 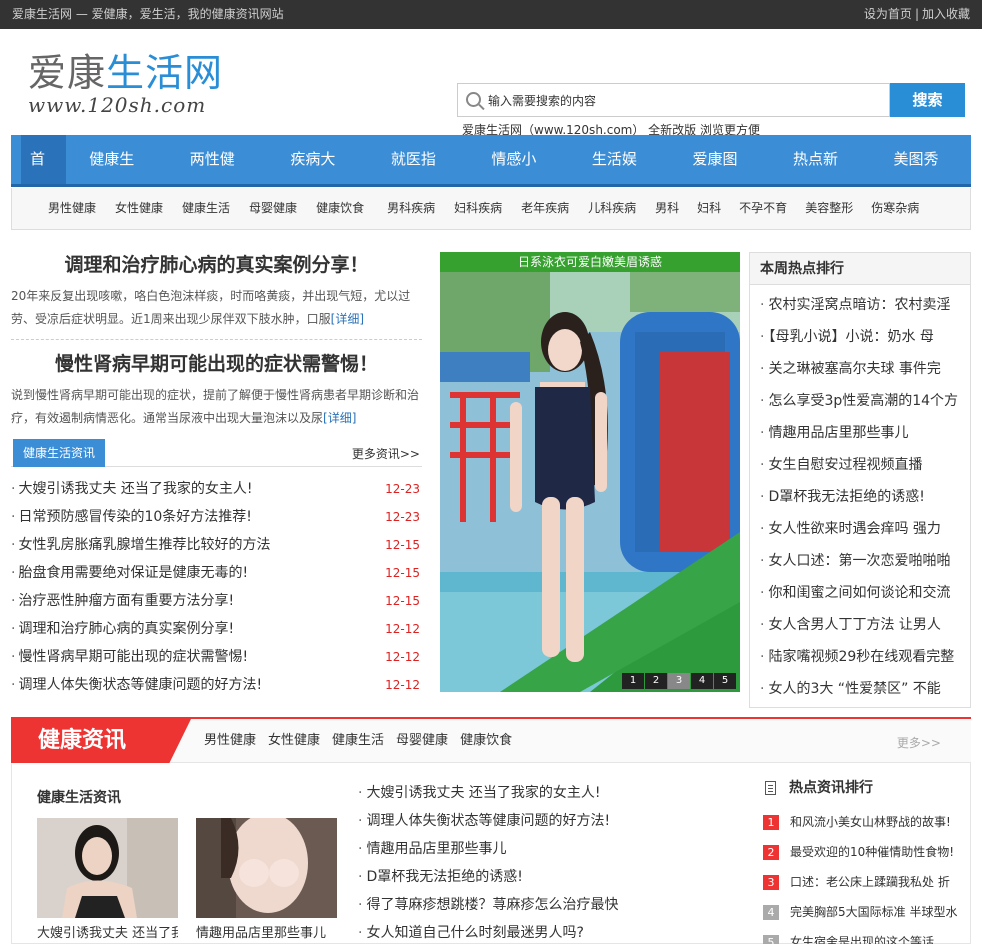 What do you see at coordinates (679, 681) in the screenshot?
I see `slide-dot: 3` at bounding box center [679, 681].